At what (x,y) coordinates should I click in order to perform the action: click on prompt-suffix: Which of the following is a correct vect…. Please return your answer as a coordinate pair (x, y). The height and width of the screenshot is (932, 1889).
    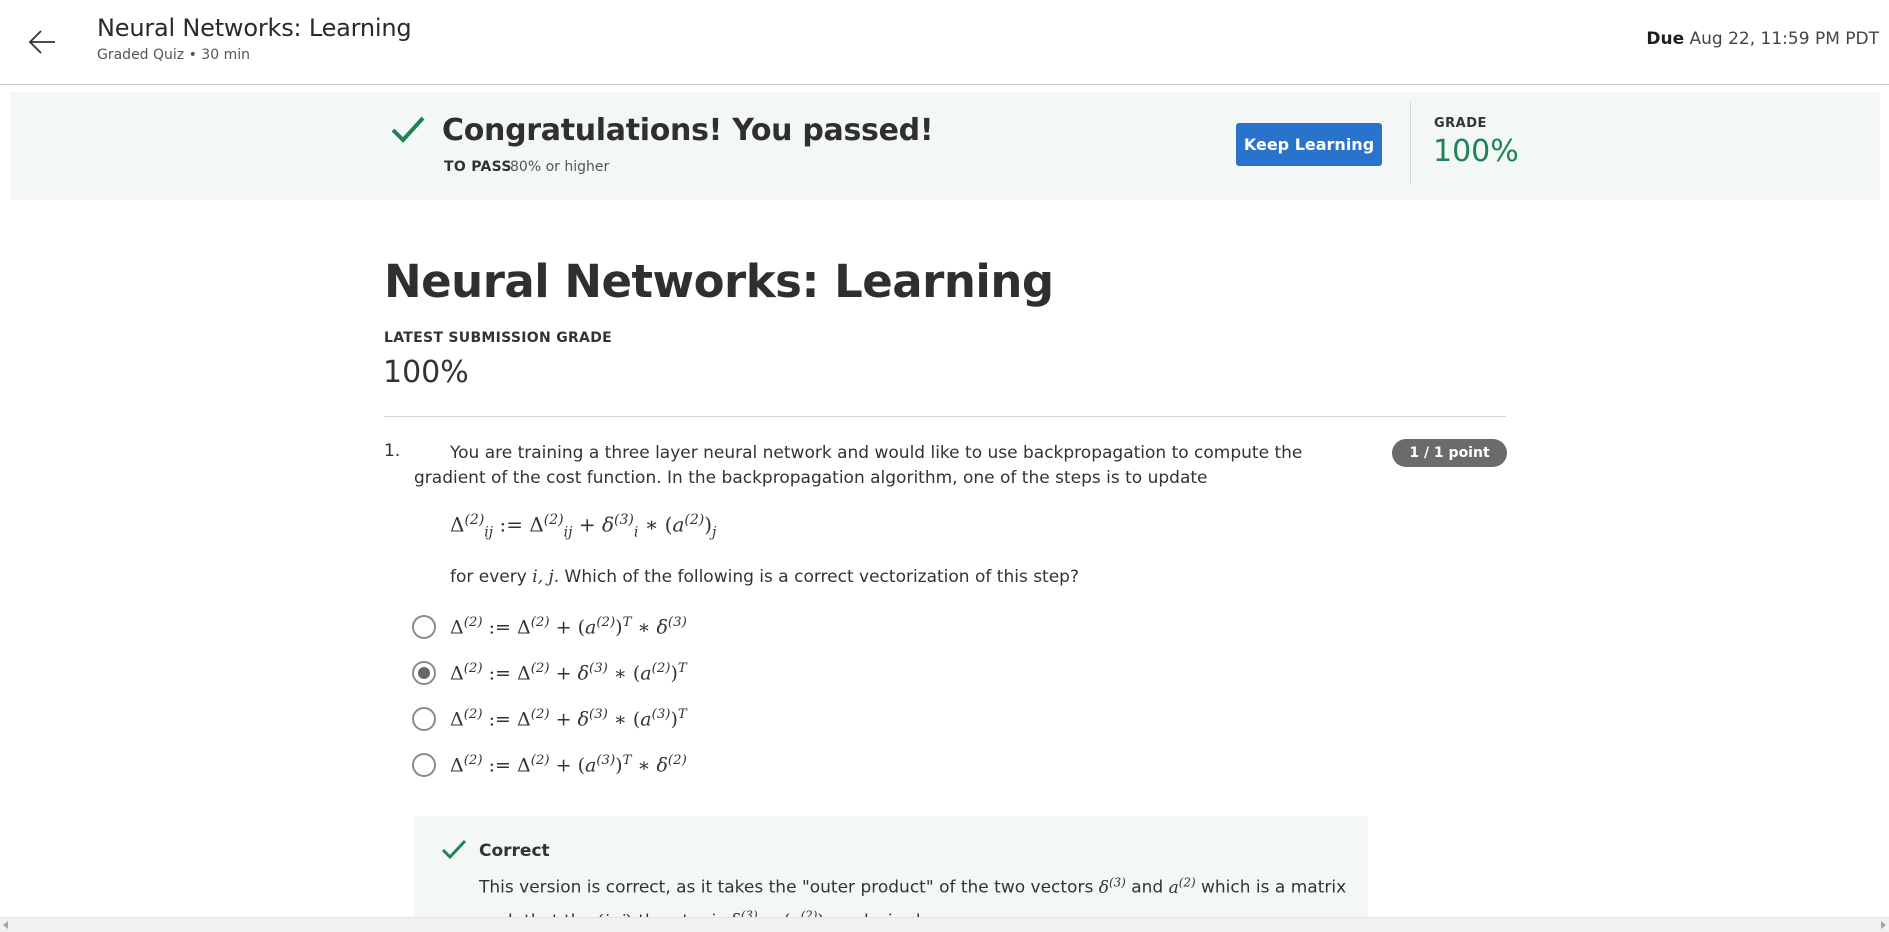
    Looking at the image, I should click on (821, 577).